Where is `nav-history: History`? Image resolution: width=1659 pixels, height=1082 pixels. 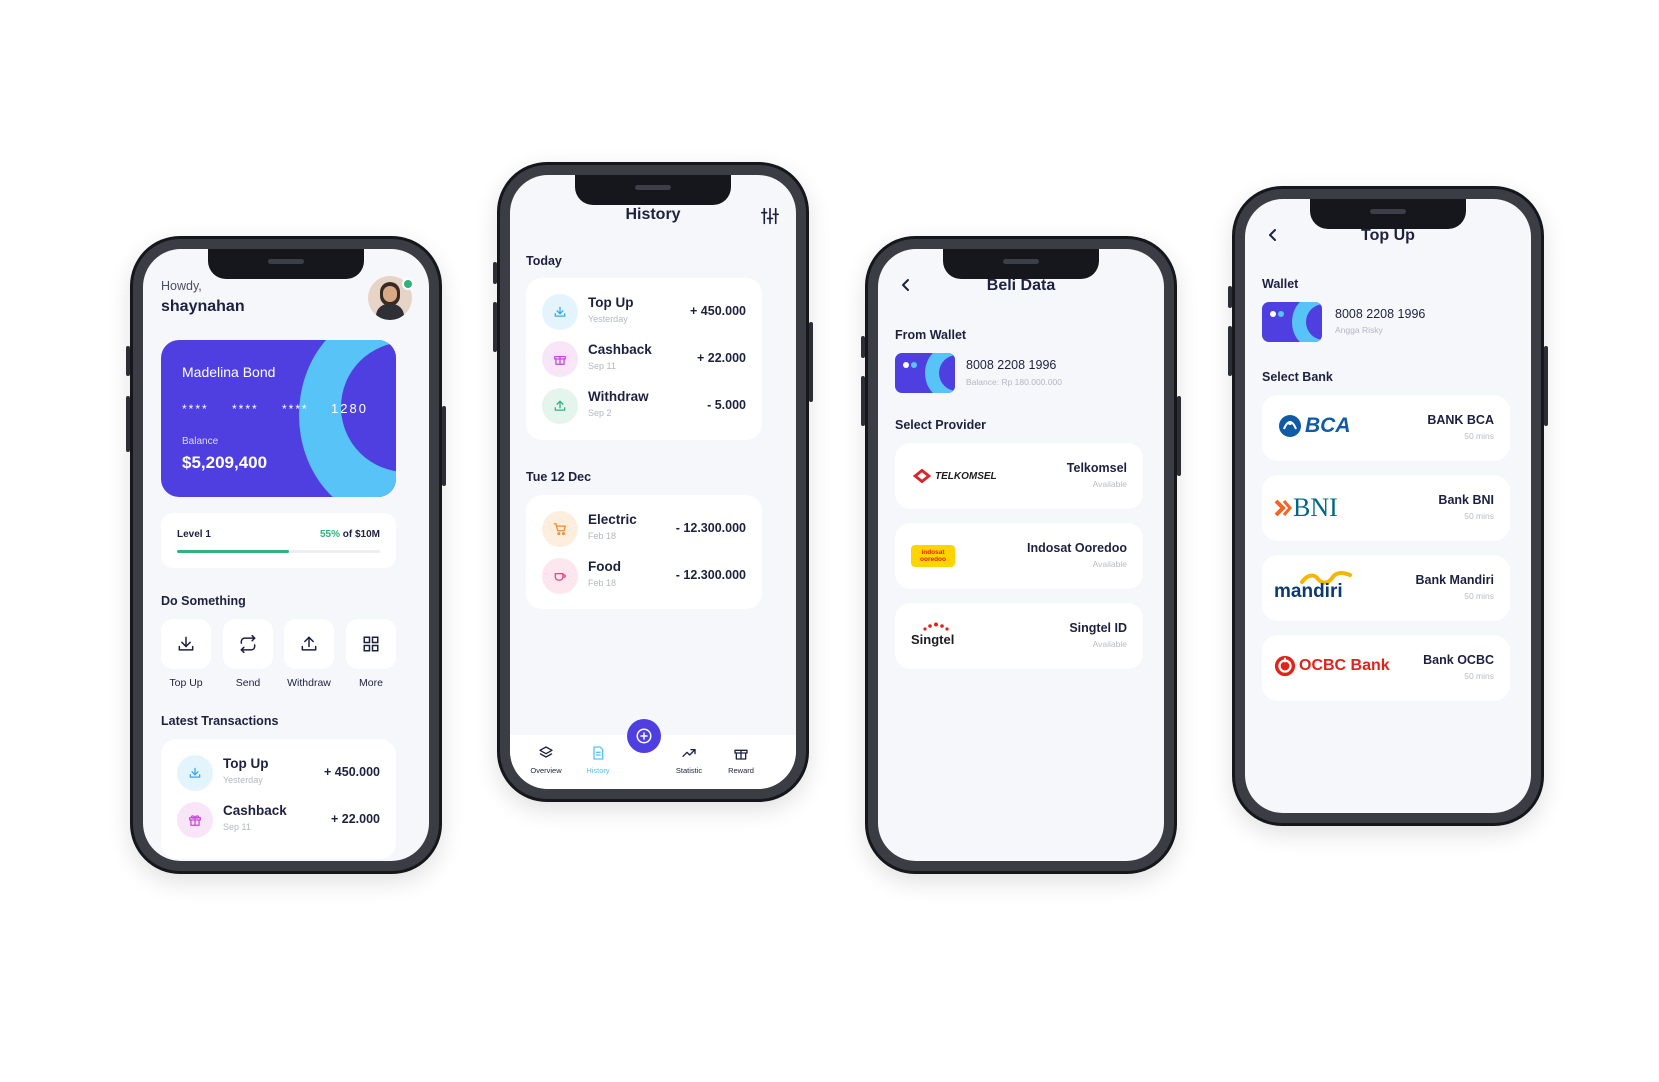
nav-history: History is located at coordinates (598, 760).